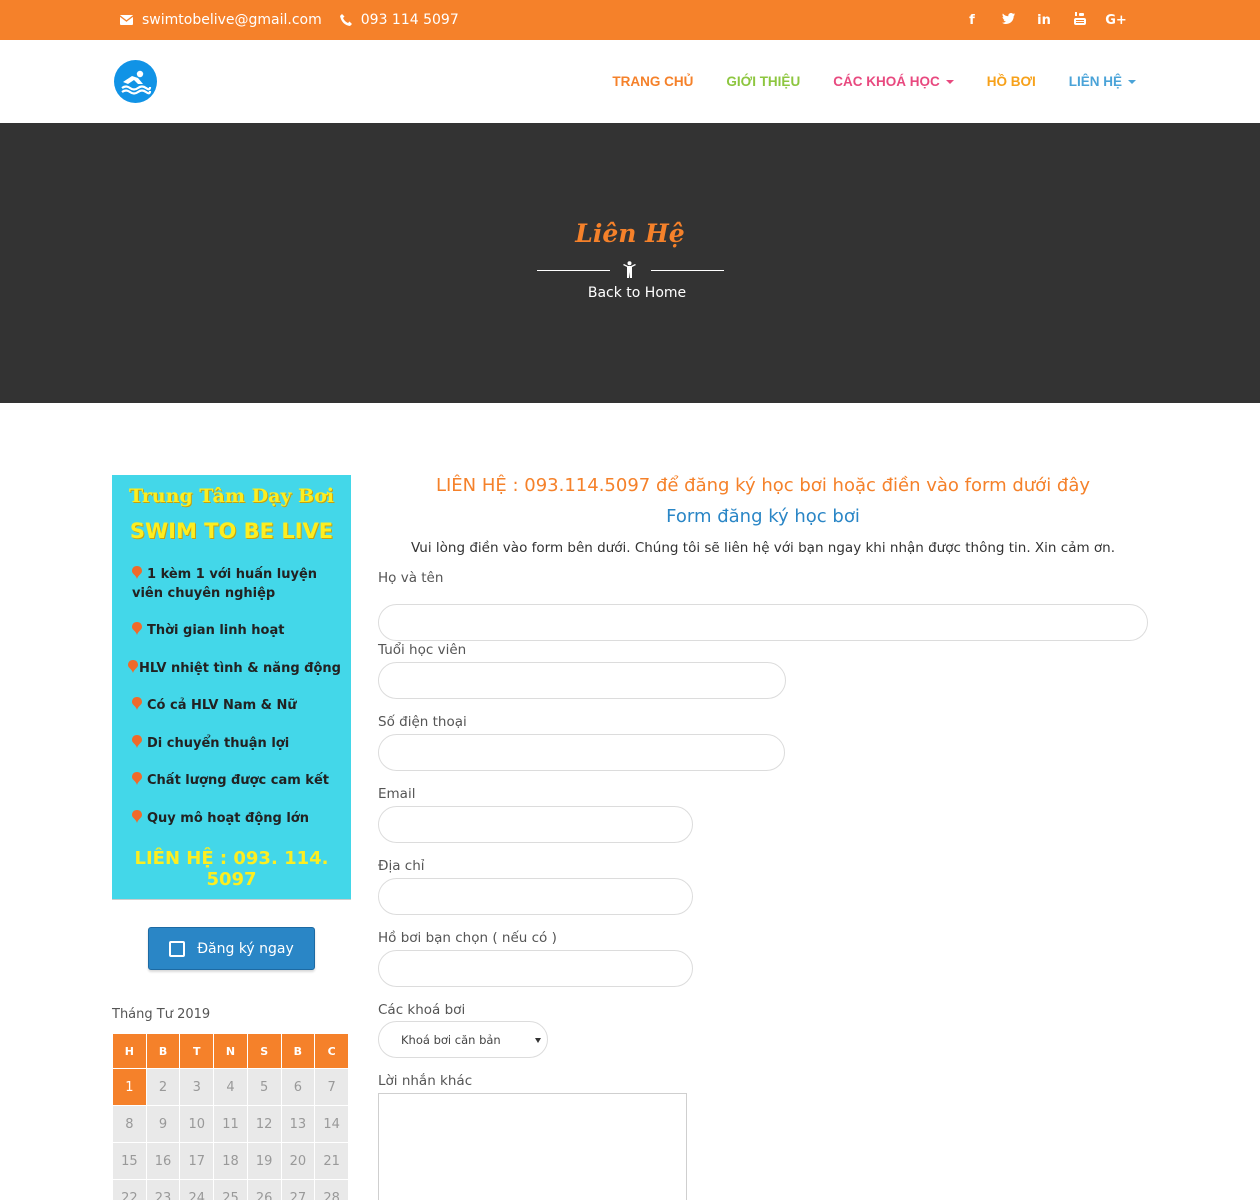 The width and height of the screenshot is (1260, 1200). I want to click on calendar-header-row: H B T N S B C, so click(230, 1051).